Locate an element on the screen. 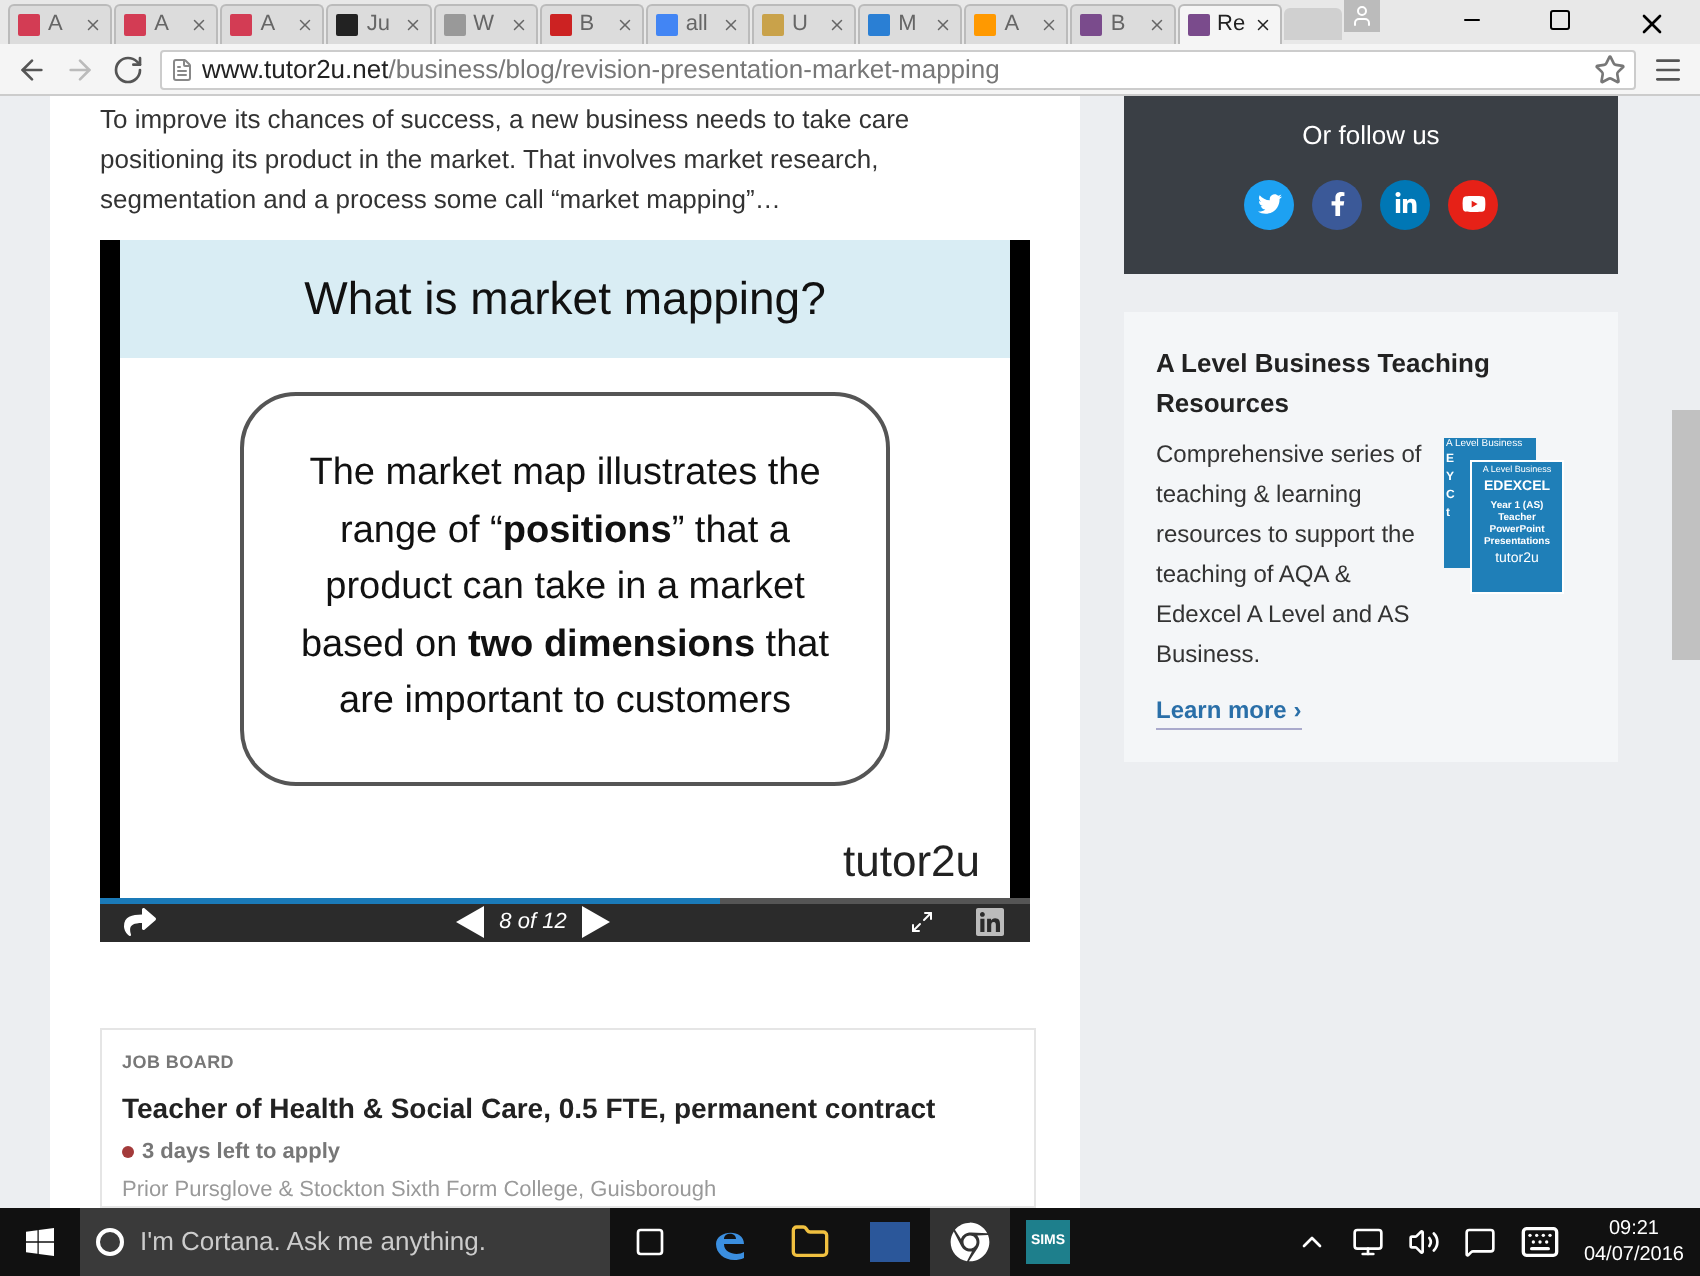 The height and width of the screenshot is (1276, 1700). notification-icon is located at coordinates (1479, 1242).